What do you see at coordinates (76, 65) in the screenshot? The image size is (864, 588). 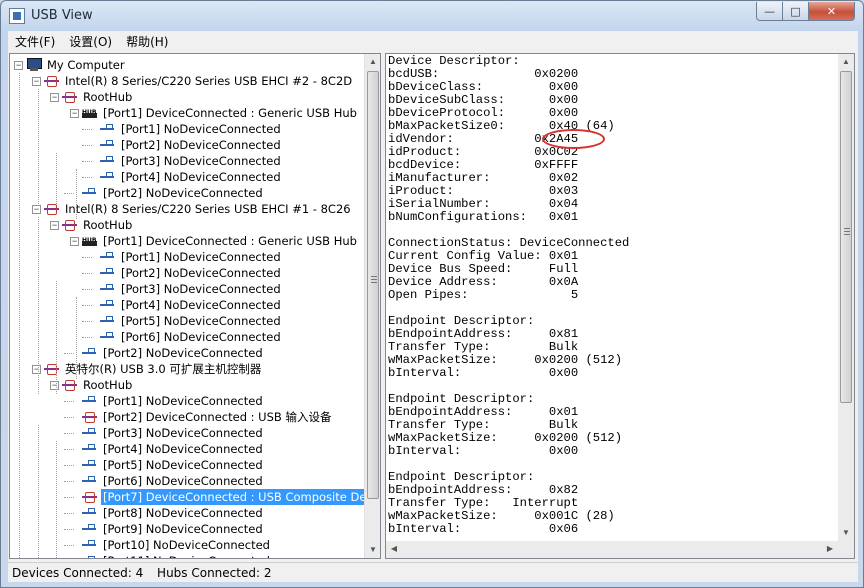 I see `tree-item: My Computer` at bounding box center [76, 65].